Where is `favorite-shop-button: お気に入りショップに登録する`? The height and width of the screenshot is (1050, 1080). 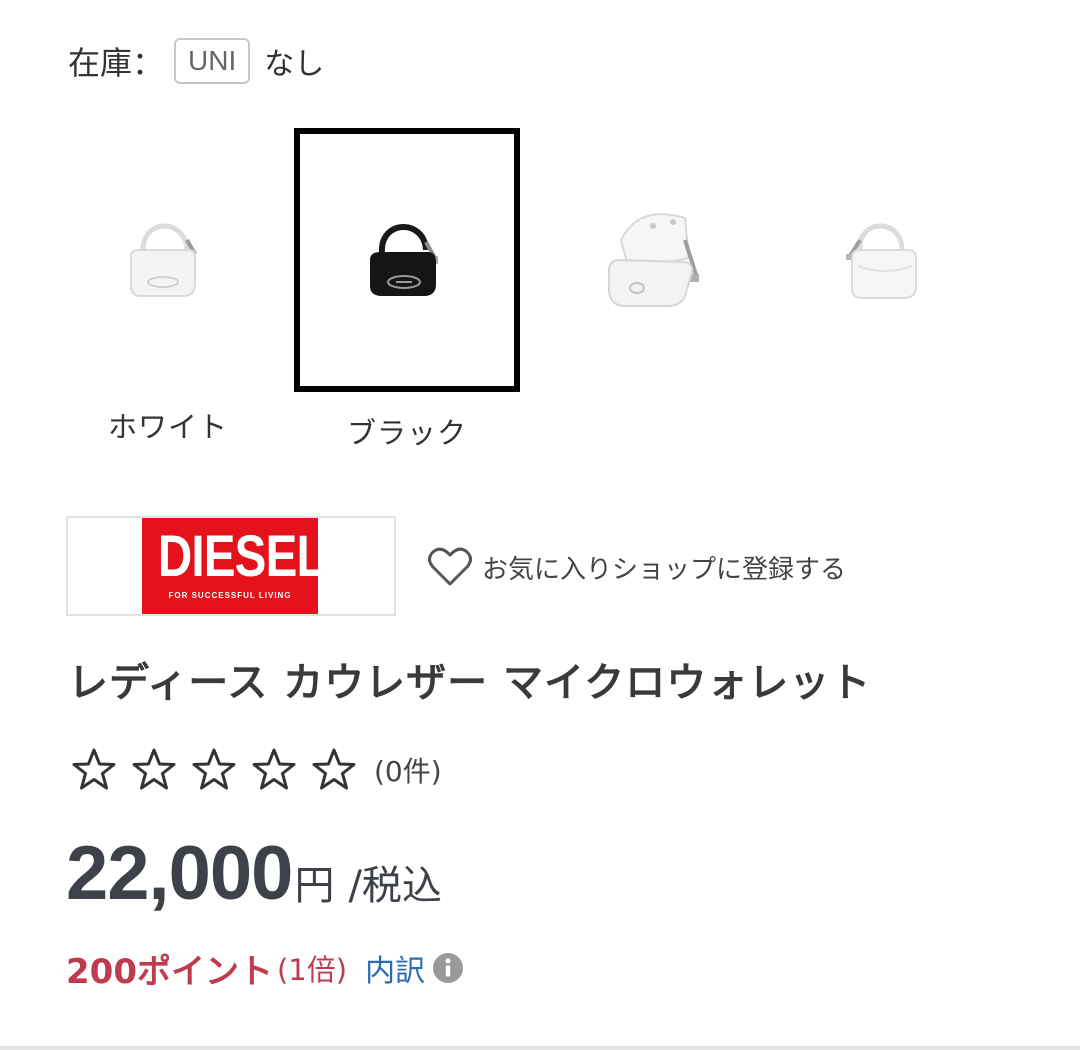
favorite-shop-button: お気に入りショップに登録する is located at coordinates (637, 567).